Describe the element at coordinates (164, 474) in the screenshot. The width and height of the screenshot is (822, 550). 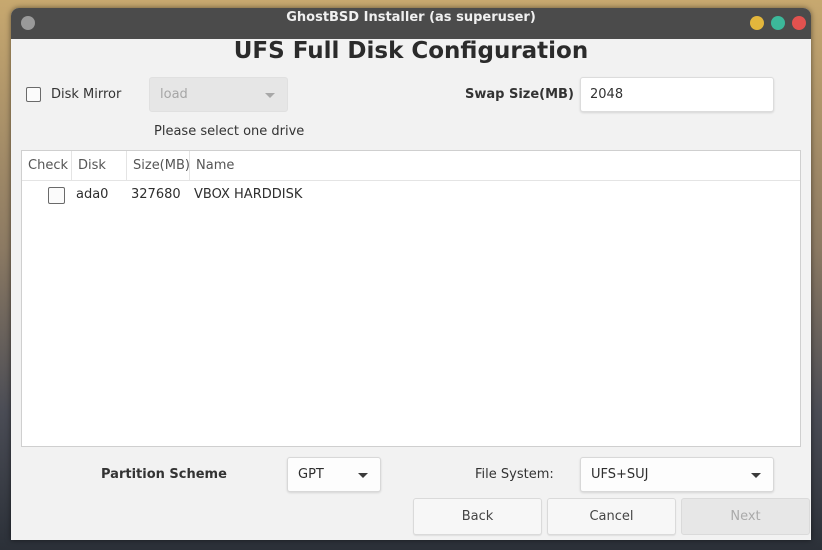
I see `partition-scheme-label: Partition Scheme` at that location.